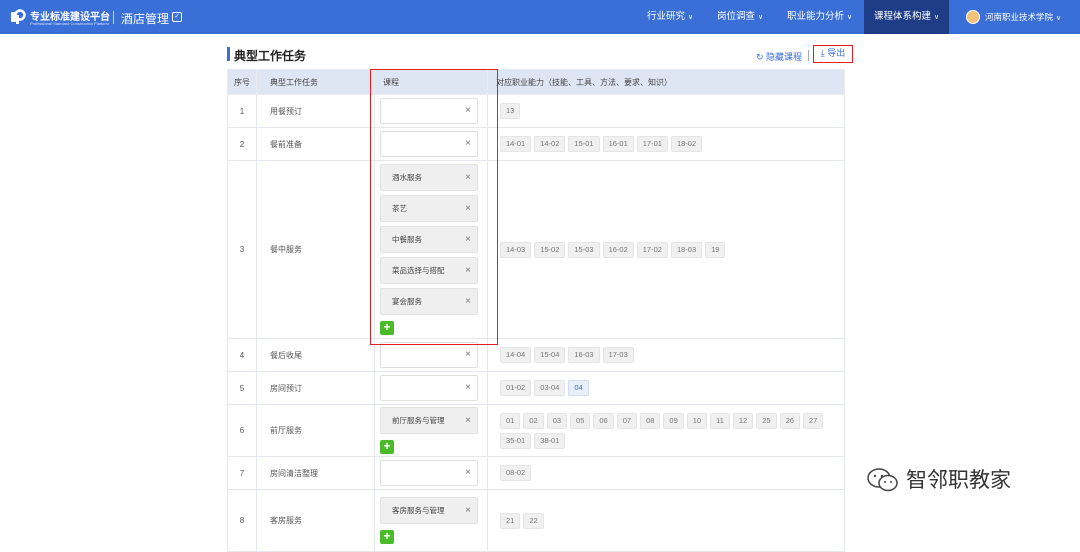 The width and height of the screenshot is (1080, 552). I want to click on course-tag: 客房服务与管理 ×, so click(429, 510).